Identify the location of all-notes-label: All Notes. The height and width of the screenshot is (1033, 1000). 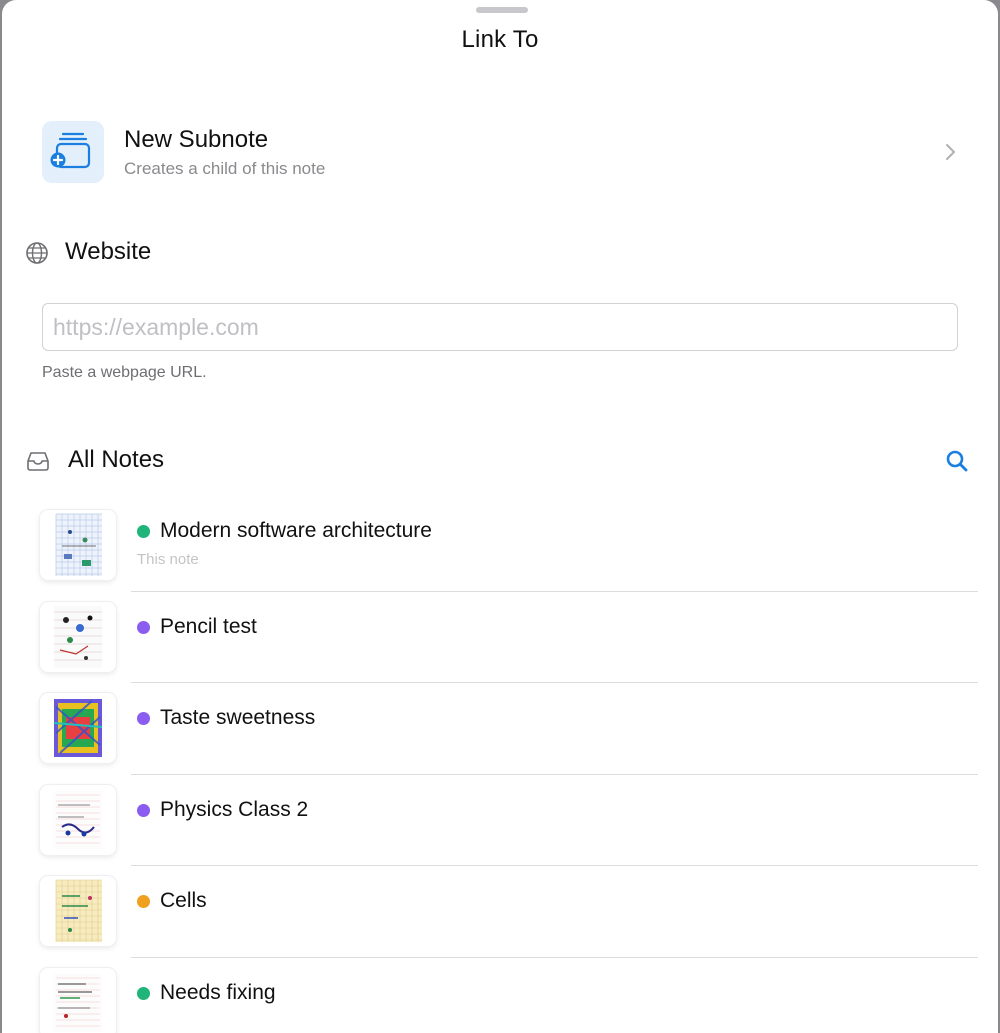
(116, 459).